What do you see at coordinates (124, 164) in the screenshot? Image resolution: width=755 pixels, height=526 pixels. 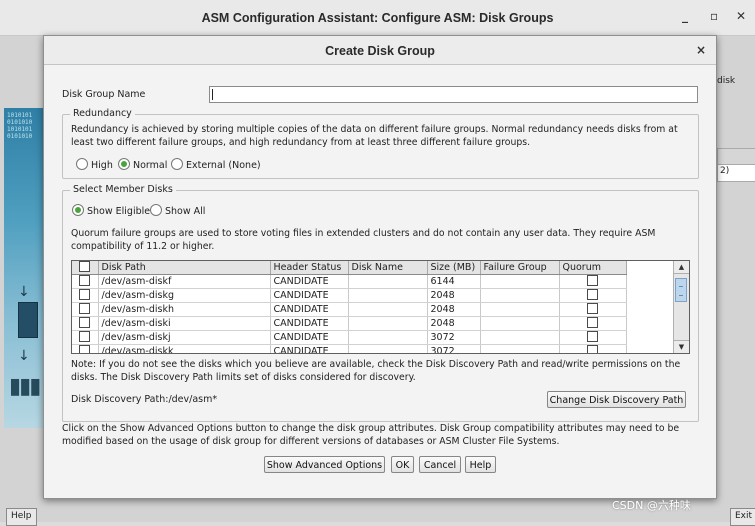 I see `radio-normal-icon` at bounding box center [124, 164].